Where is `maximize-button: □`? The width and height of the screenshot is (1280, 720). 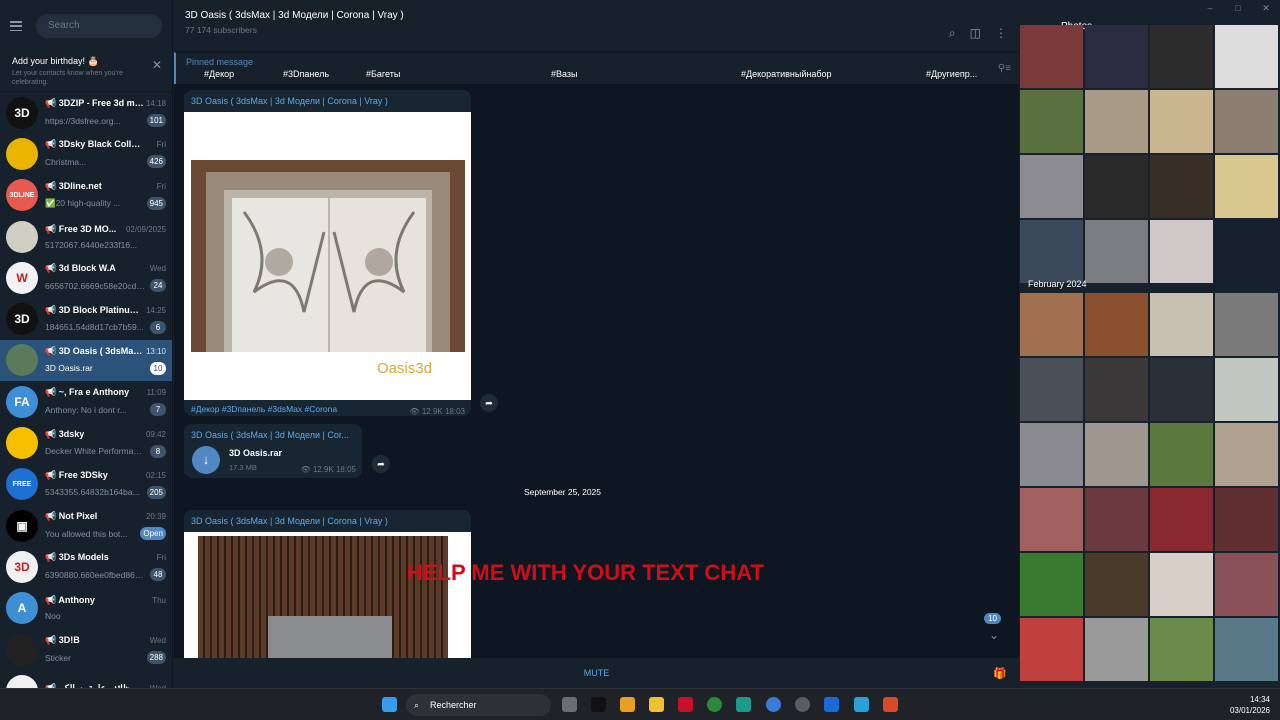
maximize-button: □ is located at coordinates (1238, 8).